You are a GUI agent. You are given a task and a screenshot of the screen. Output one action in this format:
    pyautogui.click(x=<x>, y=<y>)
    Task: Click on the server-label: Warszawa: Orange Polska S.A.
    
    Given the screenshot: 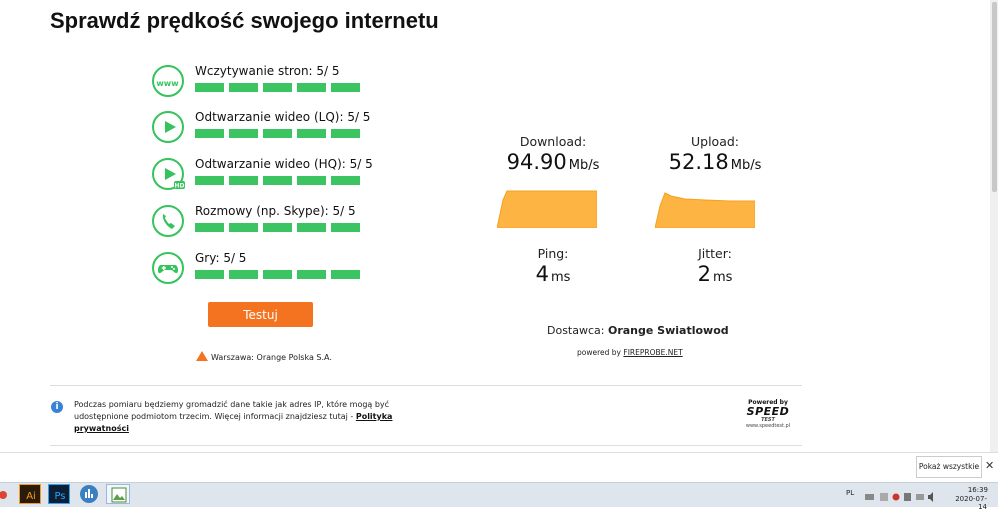 What is the action you would take?
    pyautogui.click(x=271, y=357)
    